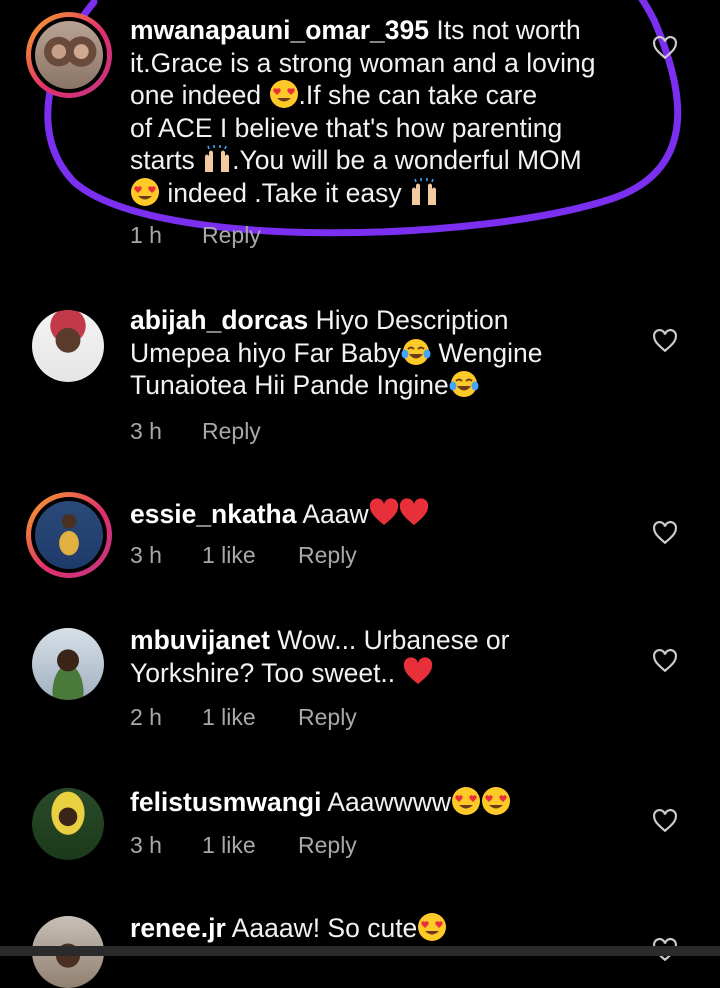  I want to click on comment-text-segment: Umepea hiyo Far Baby, so click(266, 352).